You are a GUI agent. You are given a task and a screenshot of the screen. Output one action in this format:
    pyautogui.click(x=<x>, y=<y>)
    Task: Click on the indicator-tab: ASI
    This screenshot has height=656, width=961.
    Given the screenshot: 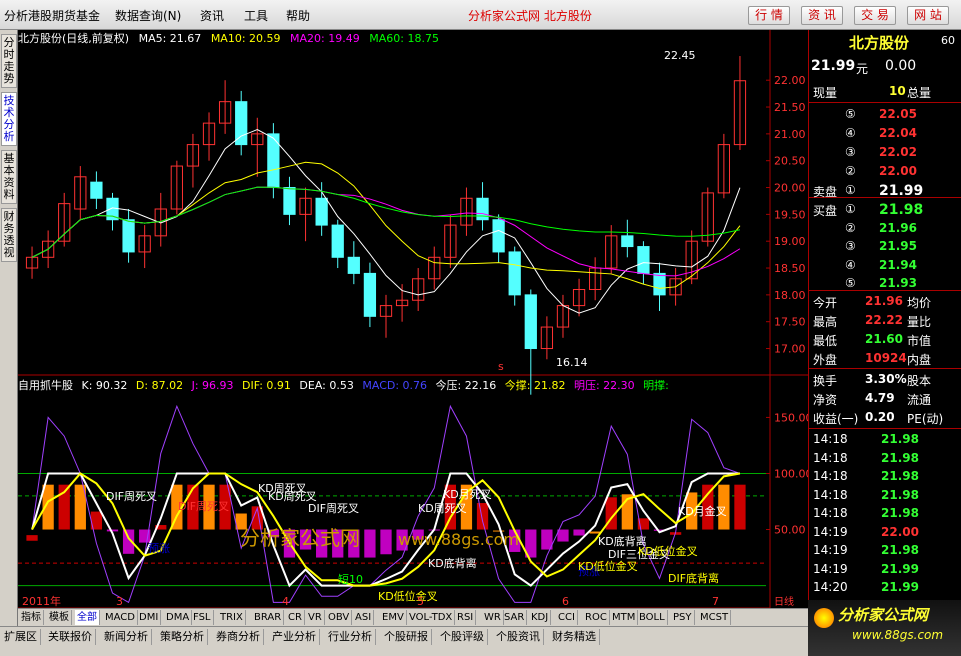 What is the action you would take?
    pyautogui.click(x=364, y=617)
    